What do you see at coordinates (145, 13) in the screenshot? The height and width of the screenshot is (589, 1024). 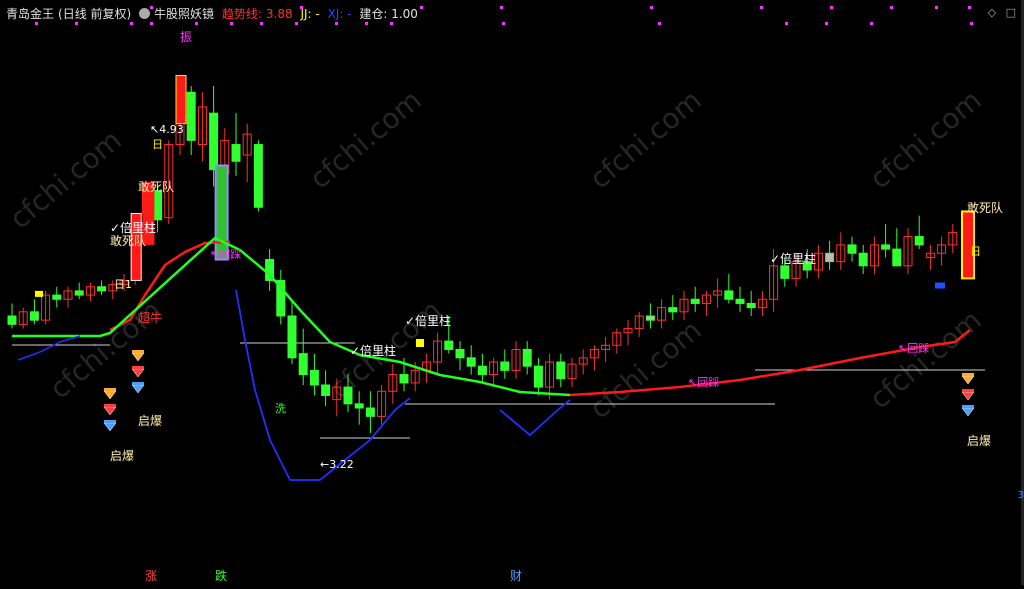 I see `gear-icon` at bounding box center [145, 13].